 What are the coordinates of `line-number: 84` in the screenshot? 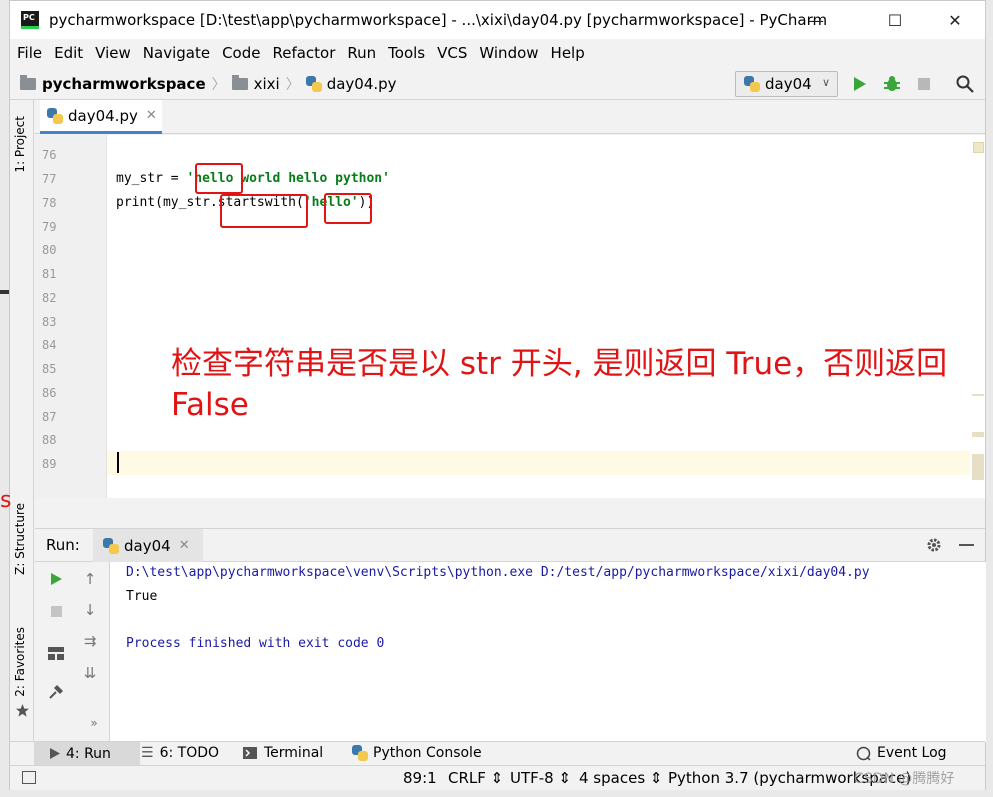 It's located at (49, 345).